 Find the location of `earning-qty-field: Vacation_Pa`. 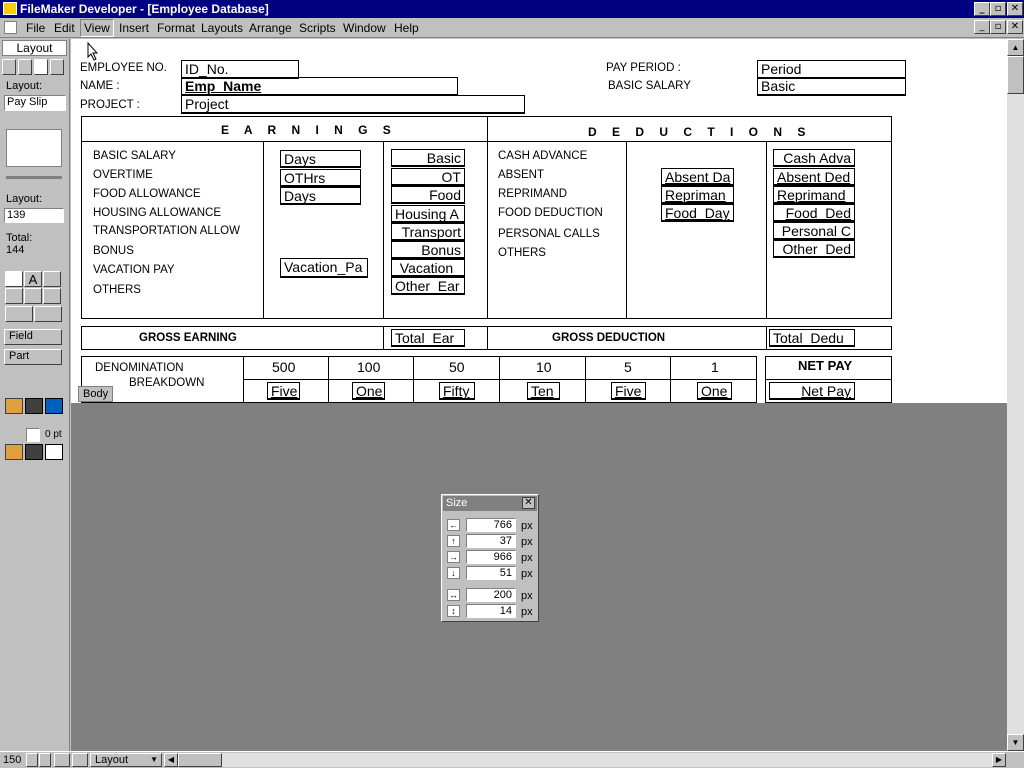

earning-qty-field: Vacation_Pa is located at coordinates (324, 268).